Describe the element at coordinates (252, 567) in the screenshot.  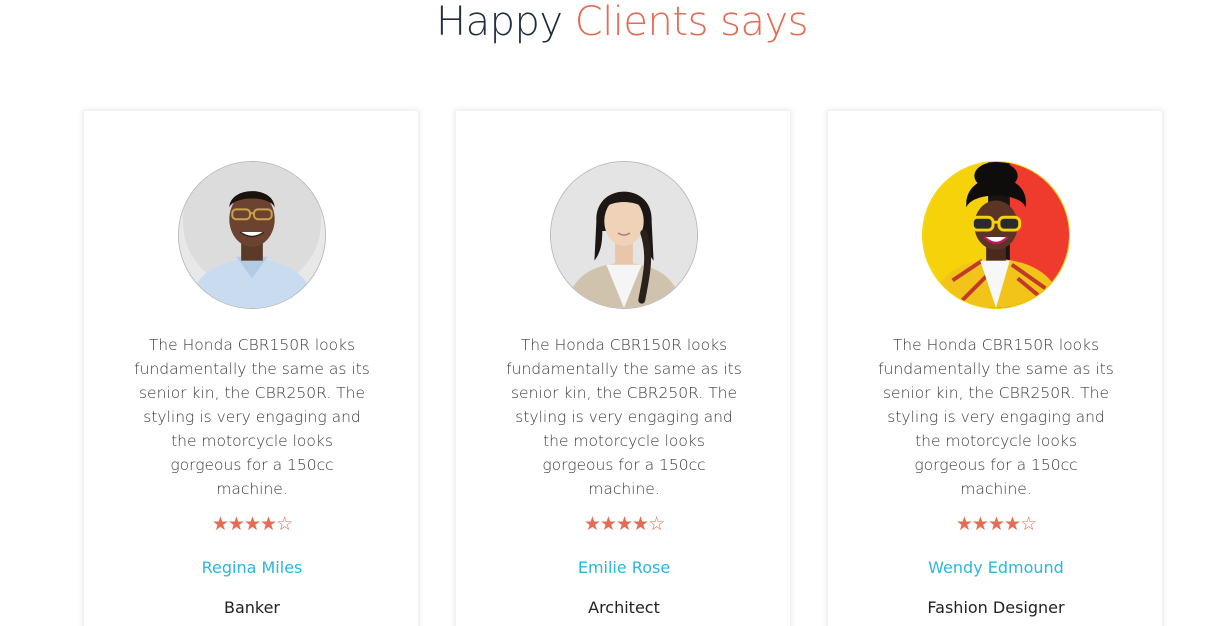
I see `client-name: Regina Miles` at that location.